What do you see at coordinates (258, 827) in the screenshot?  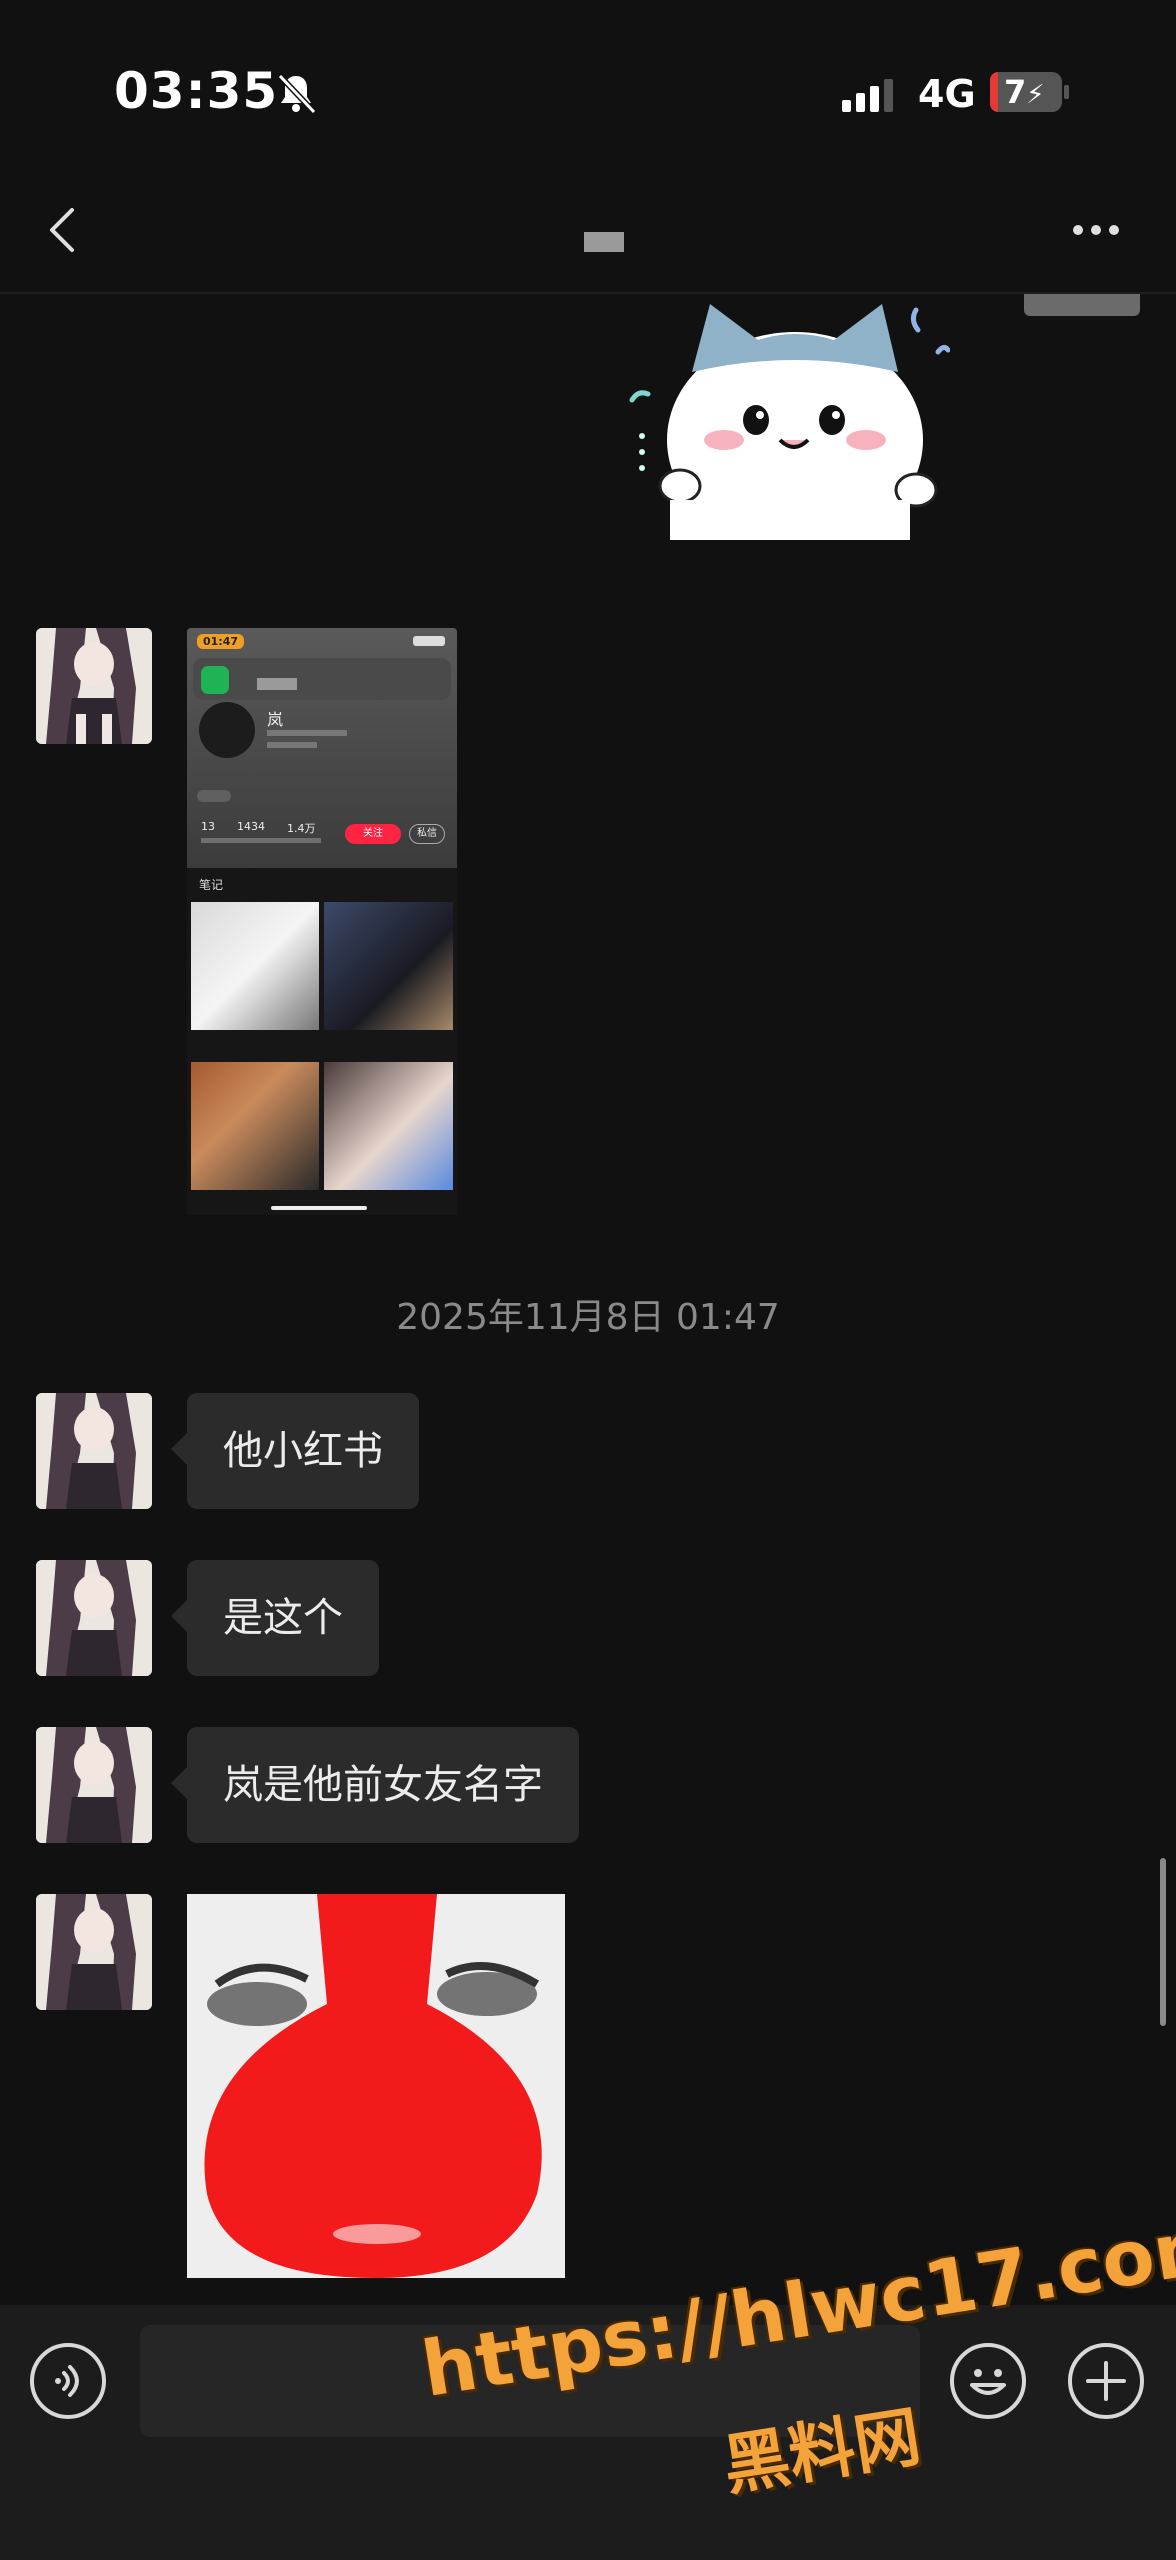 I see `screenshot-stats: 13 1434 1.4万` at bounding box center [258, 827].